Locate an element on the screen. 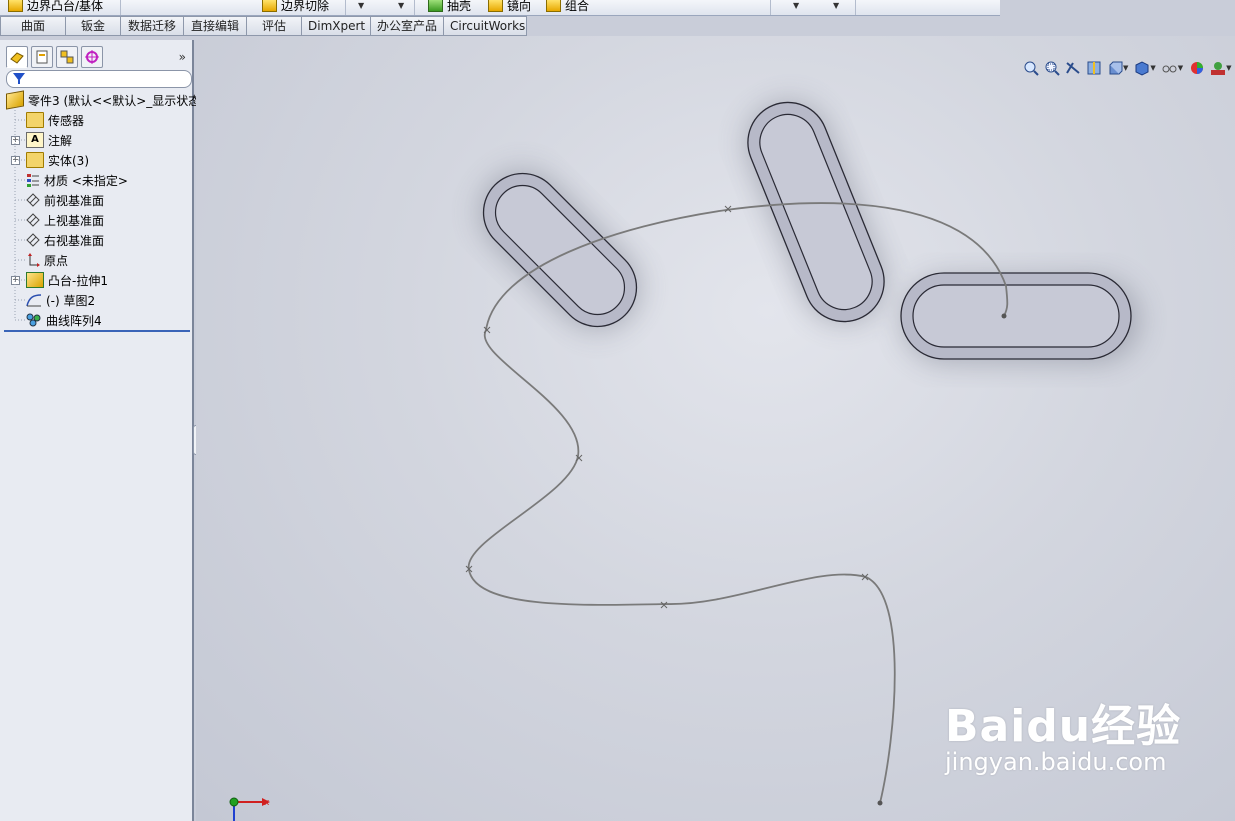 The height and width of the screenshot is (821, 1235). watermark-url: jingyan.baidu.com is located at coordinates (1056, 762).